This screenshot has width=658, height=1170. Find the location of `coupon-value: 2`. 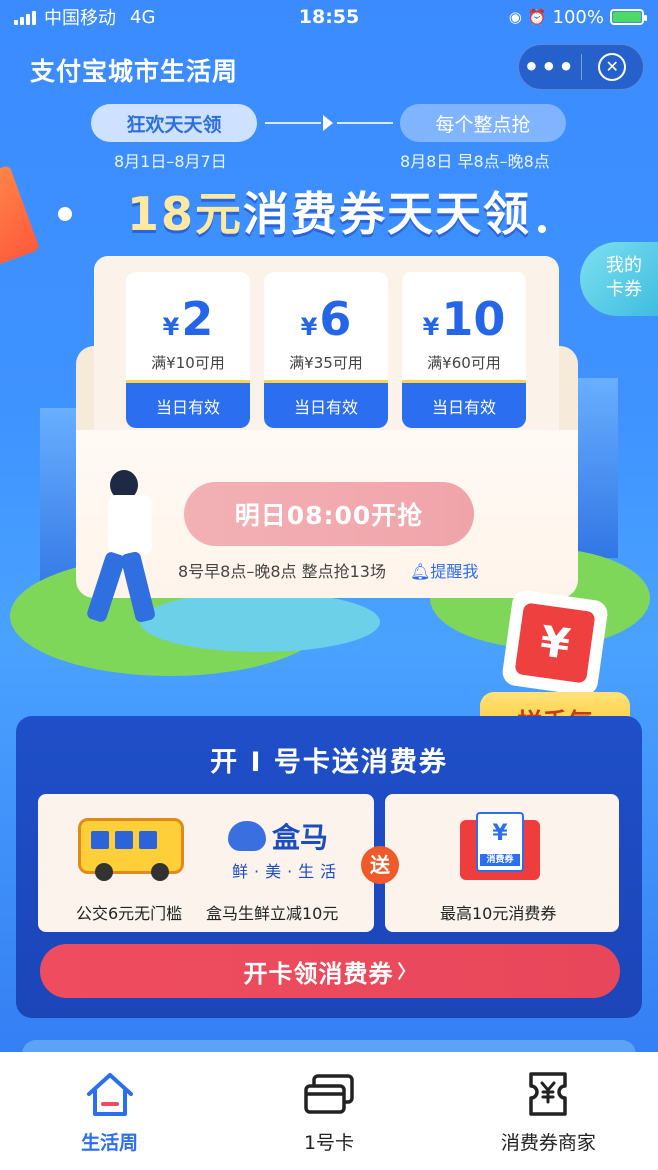

coupon-value: 2 is located at coordinates (197, 319).